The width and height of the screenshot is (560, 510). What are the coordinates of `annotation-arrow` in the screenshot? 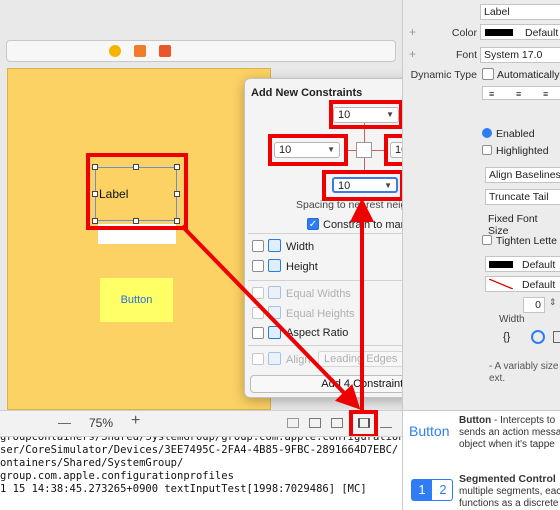 It's located at (270, 317).